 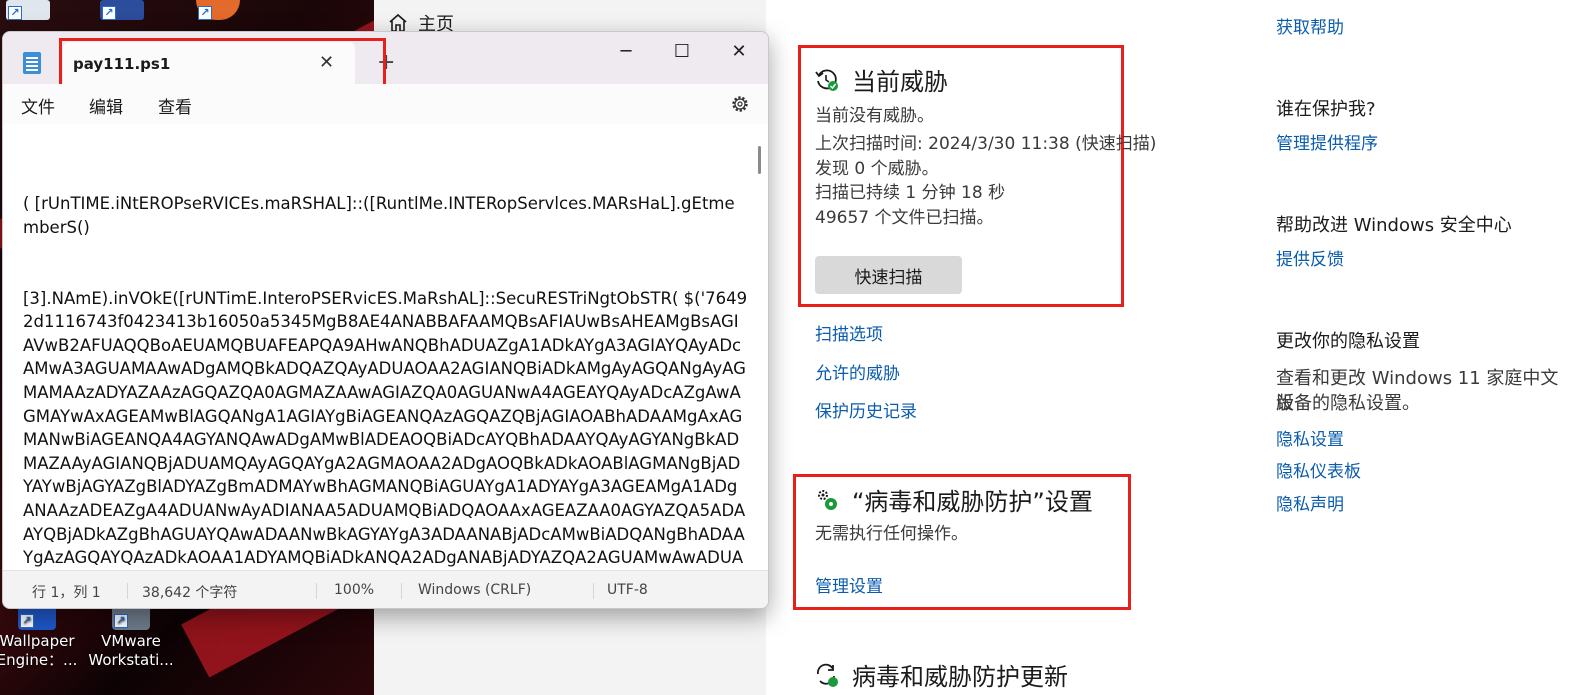 What do you see at coordinates (682, 52) in the screenshot?
I see `maximize-icon: ☐` at bounding box center [682, 52].